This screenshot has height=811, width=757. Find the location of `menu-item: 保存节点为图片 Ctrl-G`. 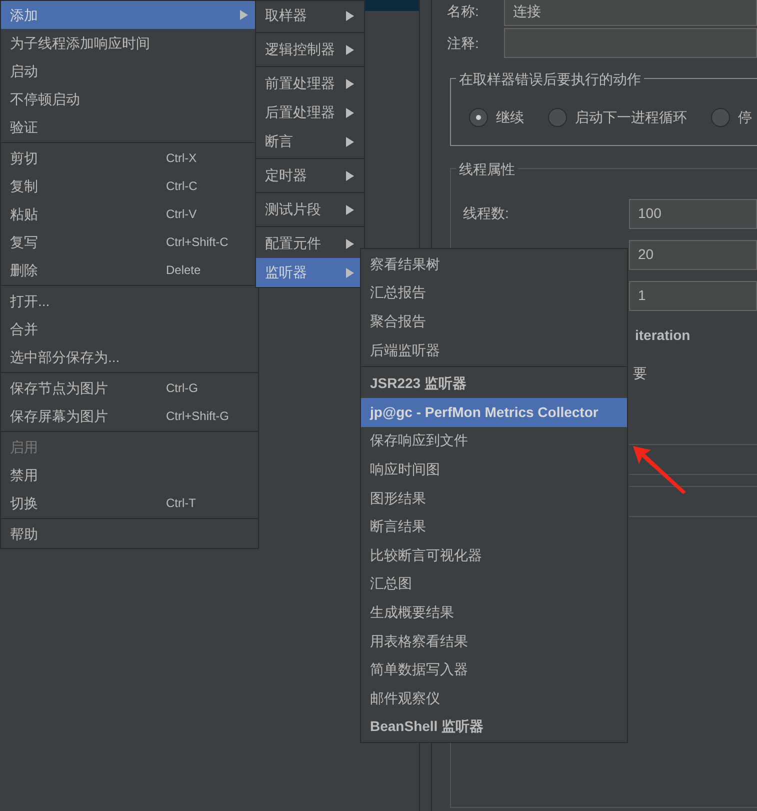

menu-item: 保存节点为图片 Ctrl-G is located at coordinates (129, 388).